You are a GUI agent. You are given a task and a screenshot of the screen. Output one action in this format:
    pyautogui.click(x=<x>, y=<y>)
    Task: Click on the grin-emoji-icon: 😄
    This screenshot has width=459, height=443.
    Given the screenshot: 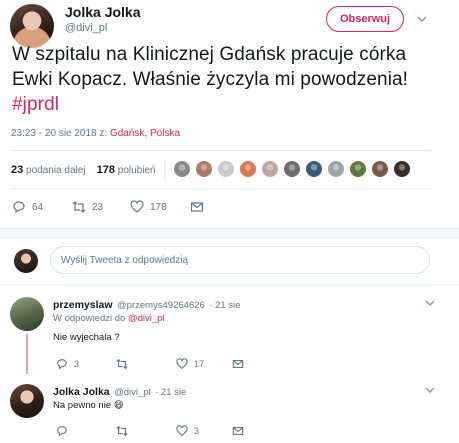 What is the action you would take?
    pyautogui.click(x=118, y=405)
    